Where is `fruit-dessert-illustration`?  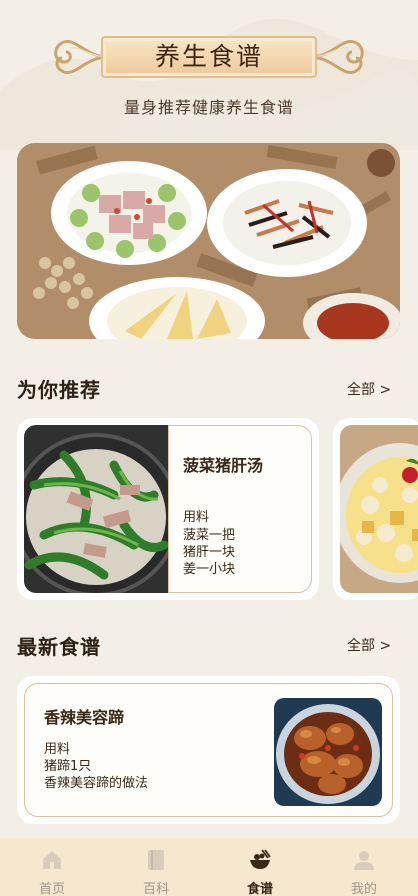
fruit-dessert-illustration is located at coordinates (379, 509).